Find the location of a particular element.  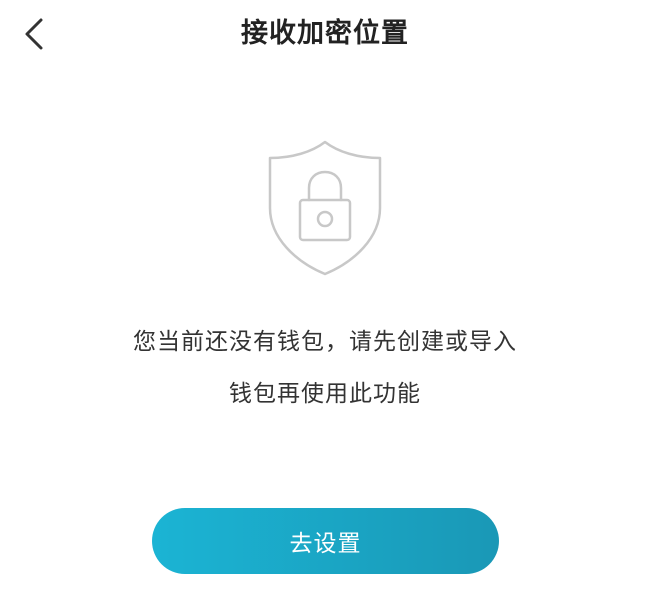

message-line-1: 您当前还没有钱包，请先创建或导入 is located at coordinates (325, 342).